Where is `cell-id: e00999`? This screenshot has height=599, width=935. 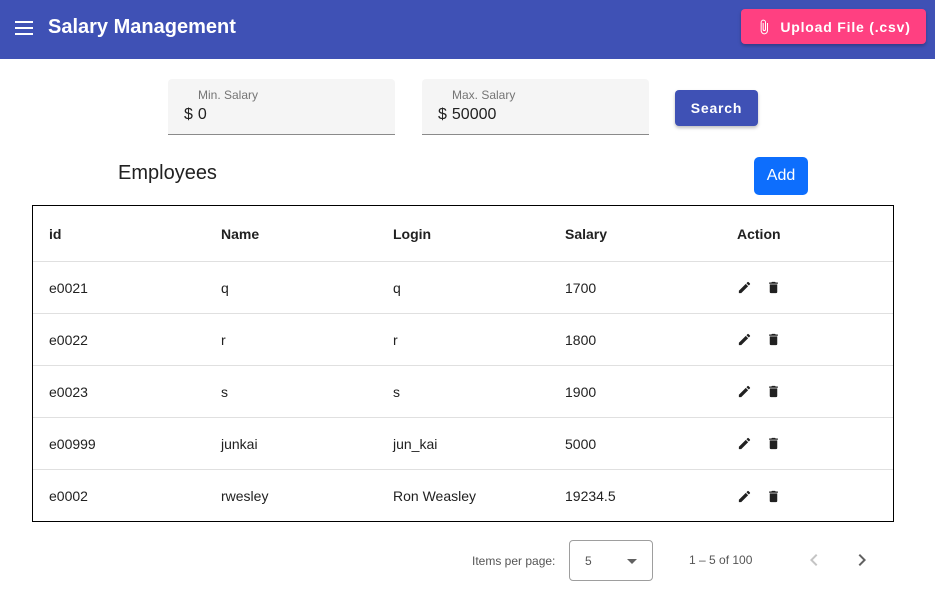
cell-id: e00999 is located at coordinates (72, 443).